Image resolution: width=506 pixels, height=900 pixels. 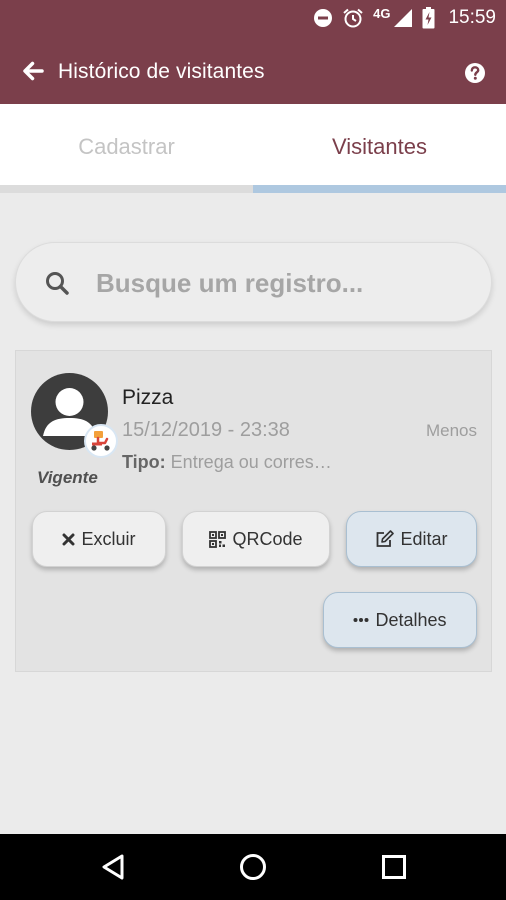 I want to click on search-input, so click(x=281, y=283).